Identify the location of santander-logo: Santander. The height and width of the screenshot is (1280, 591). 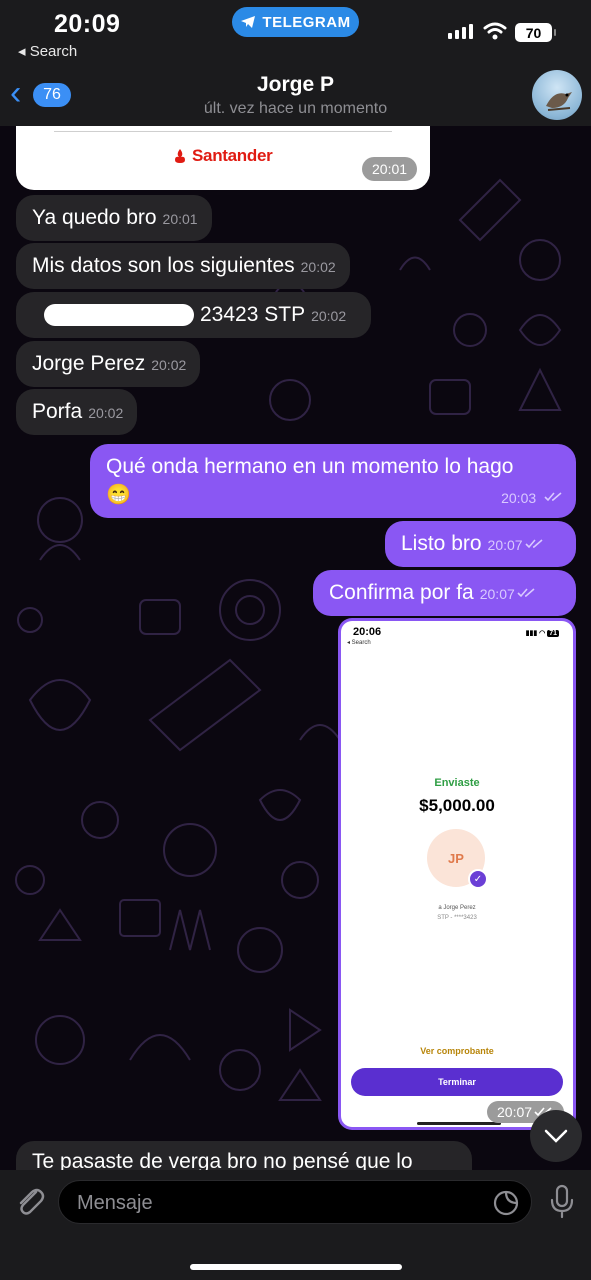
(222, 156).